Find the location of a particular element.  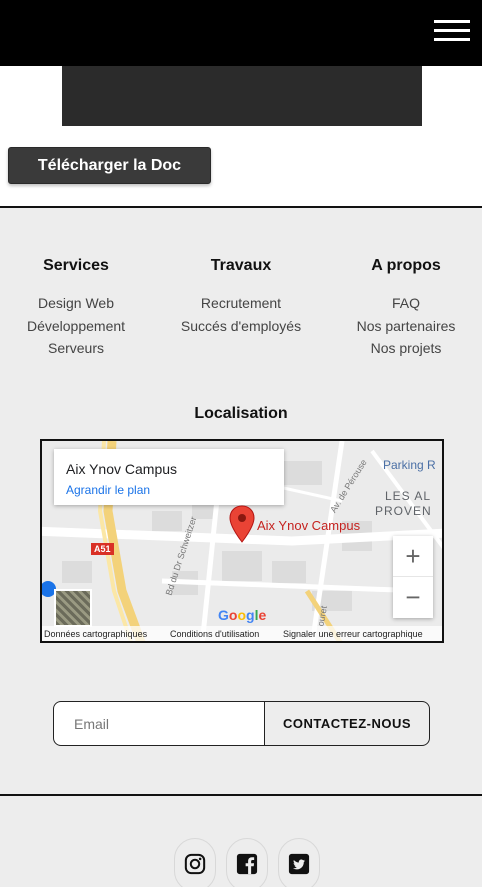

place-info-card: Aix Ynov Campus Agrandir le plan is located at coordinates (169, 477).